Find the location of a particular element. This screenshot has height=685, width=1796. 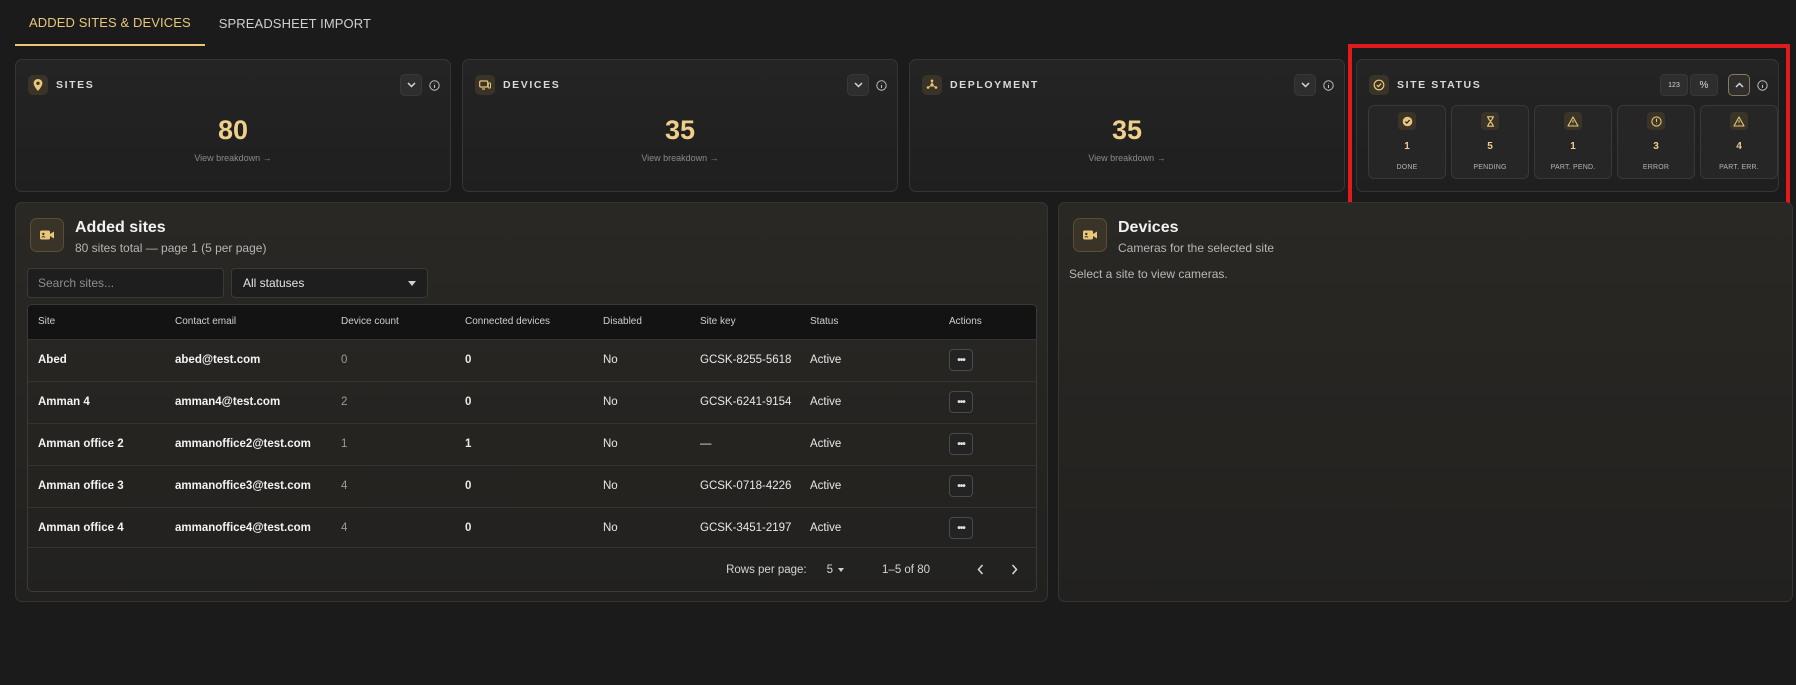

status-tile-pending: 5 PENDING is located at coordinates (1490, 142).